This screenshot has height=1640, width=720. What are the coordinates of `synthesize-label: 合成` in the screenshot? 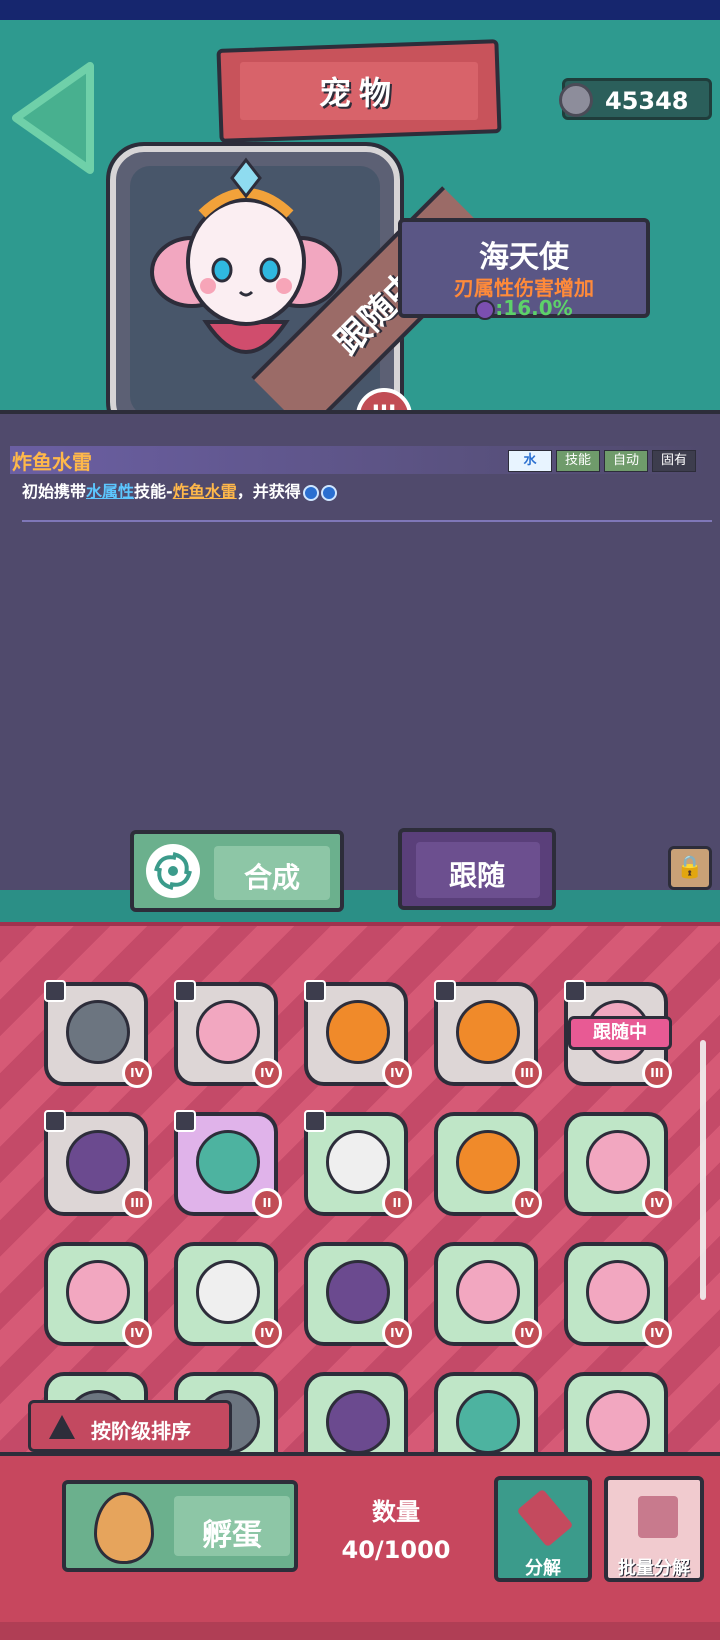 It's located at (271, 877).